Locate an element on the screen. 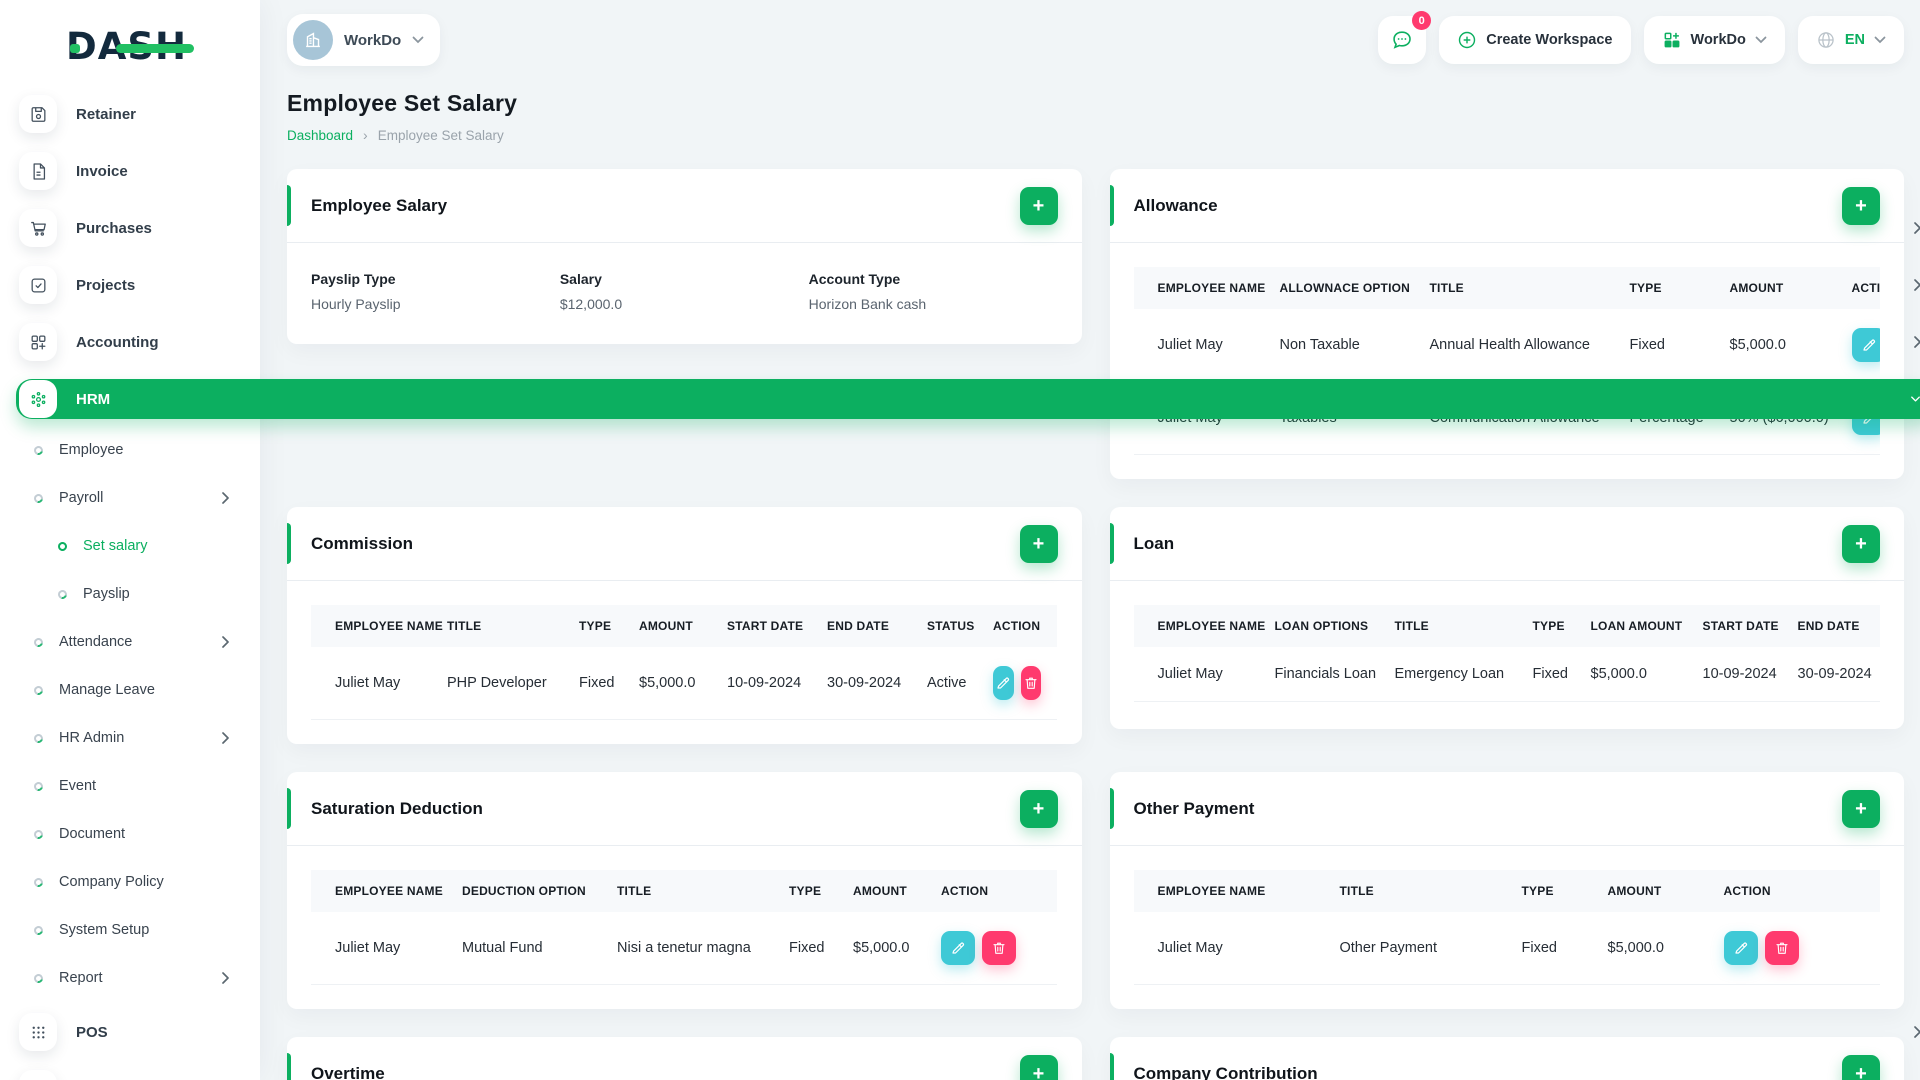  workdo-menu-button: WorkDo is located at coordinates (1714, 40).